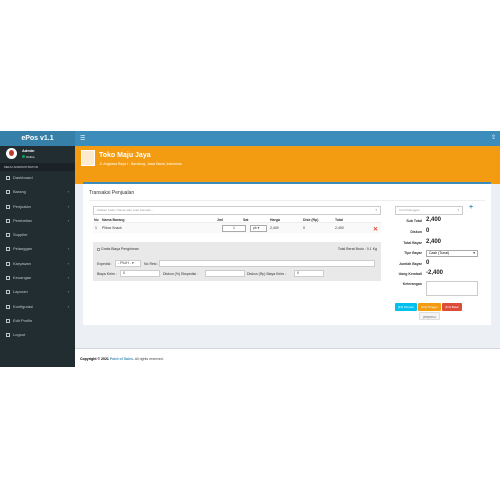  Describe the element at coordinates (493, 137) in the screenshot. I see `share-icon: ⇪` at that location.